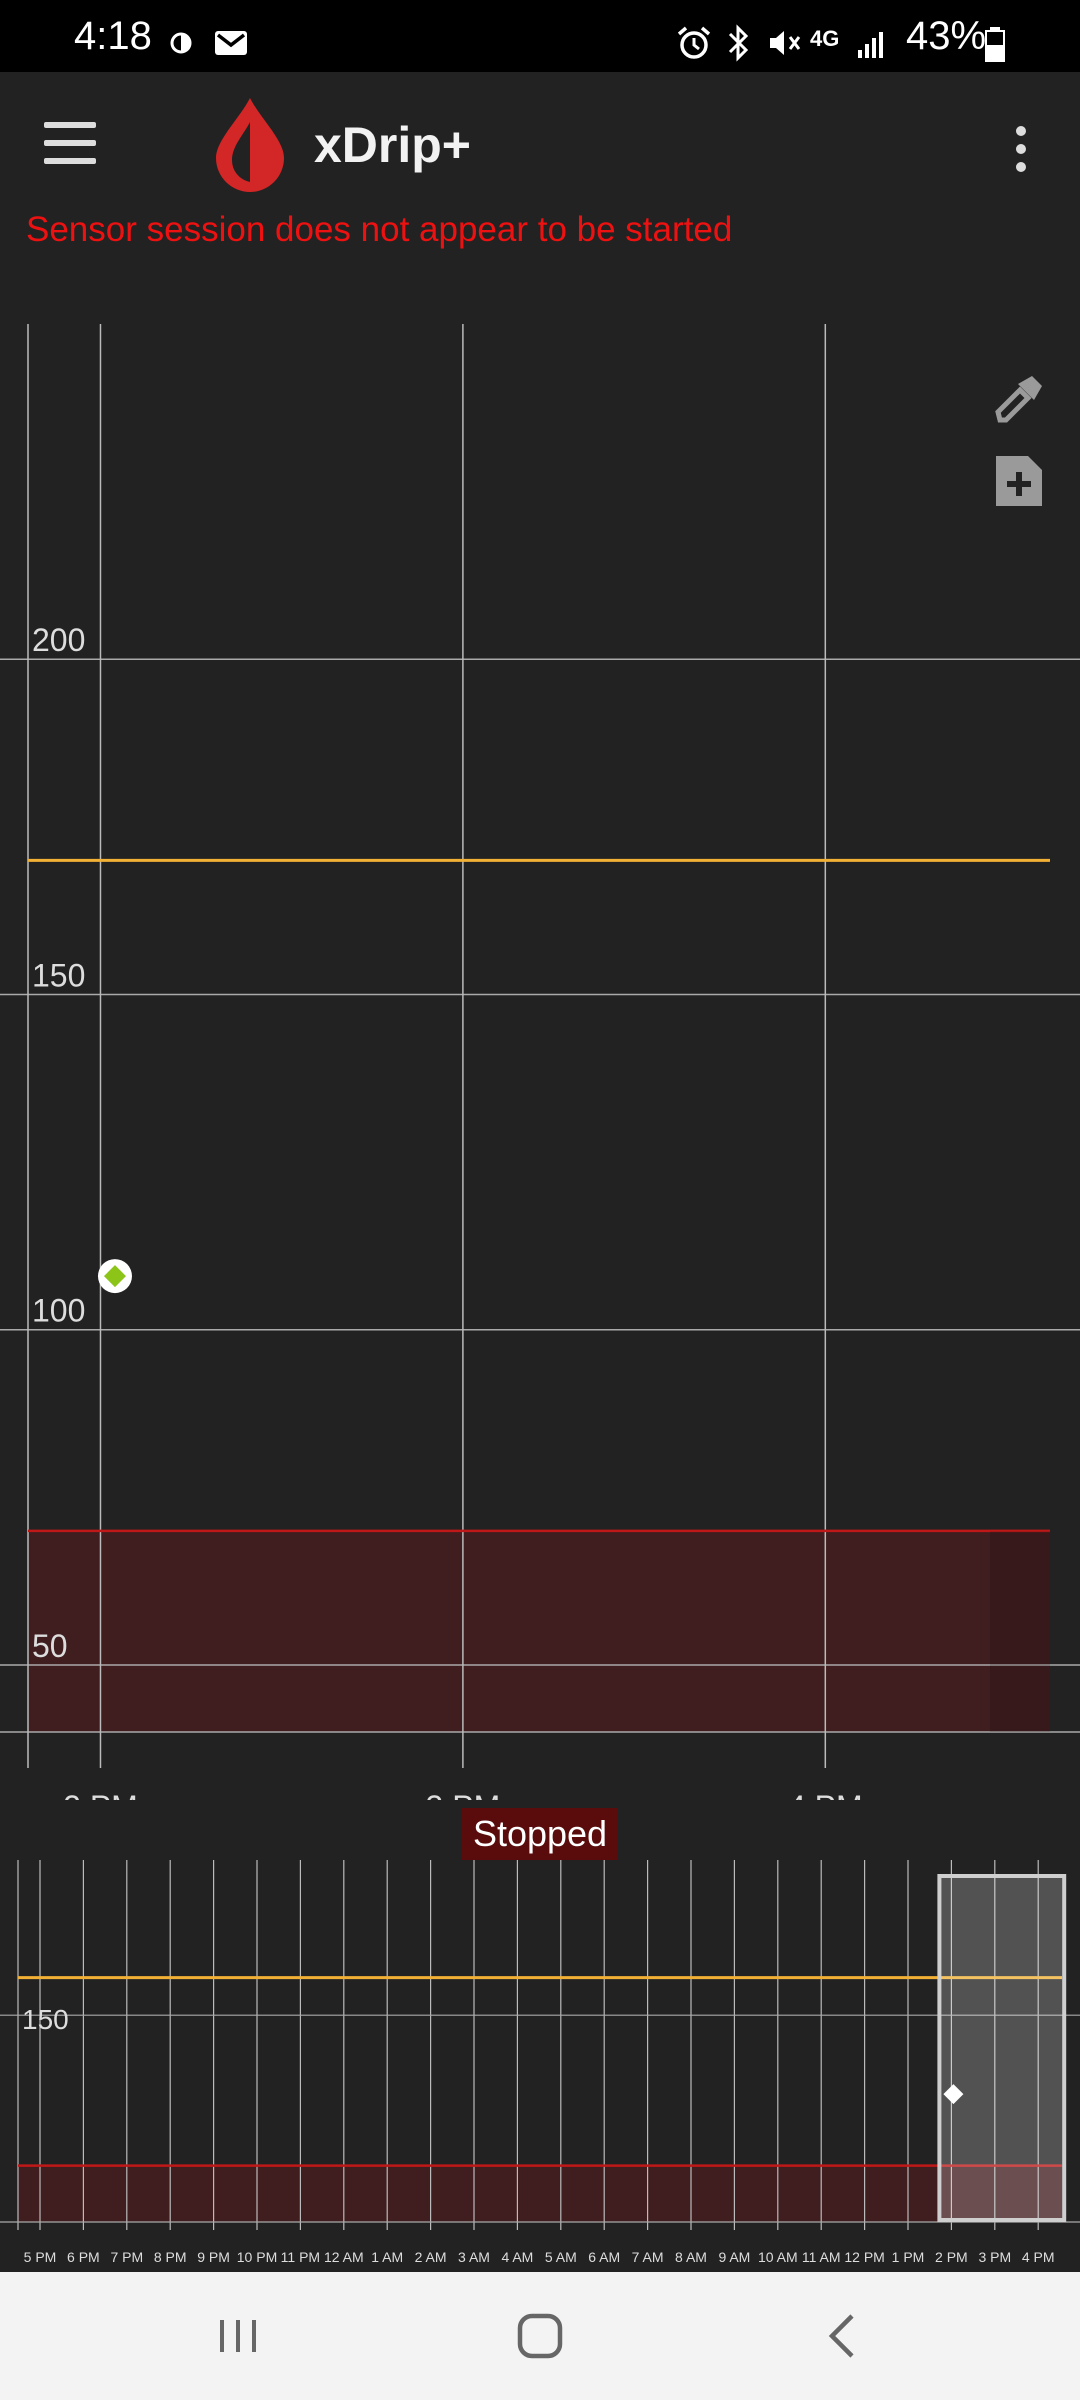 The height and width of the screenshot is (2400, 1080). Describe the element at coordinates (1019, 399) in the screenshot. I see `eyedropper-icon` at that location.